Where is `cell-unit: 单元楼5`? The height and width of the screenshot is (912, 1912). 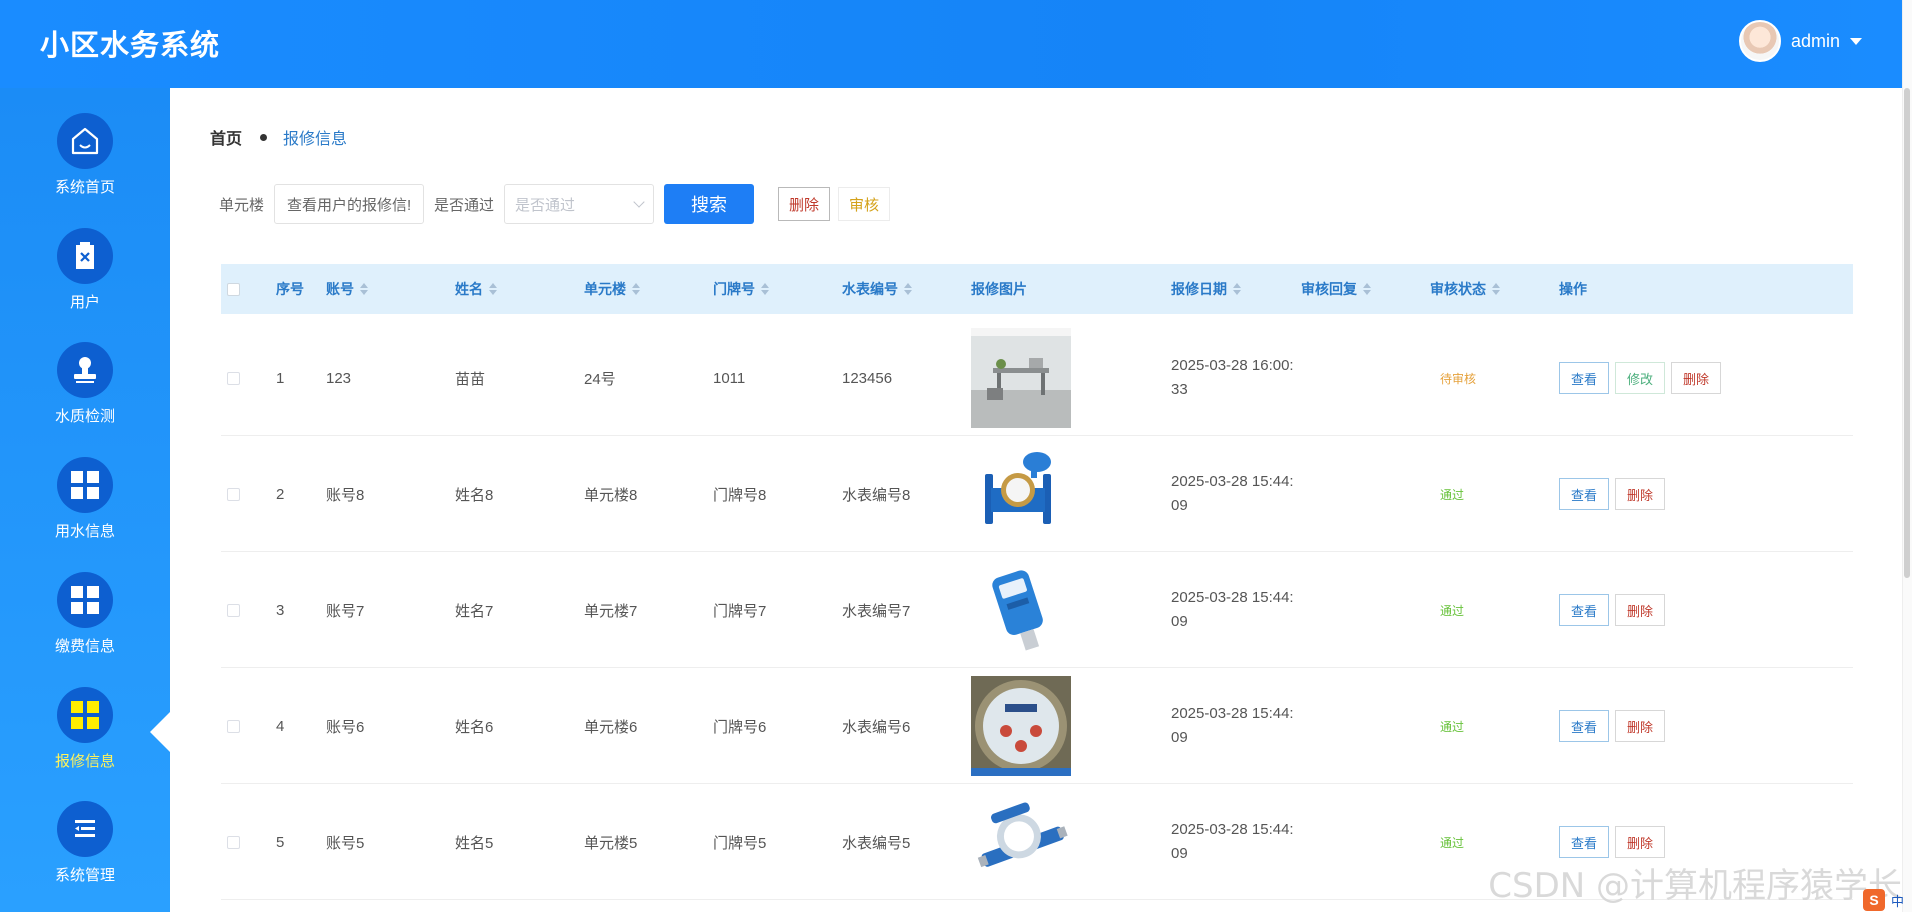 cell-unit: 单元楼5 is located at coordinates (611, 843).